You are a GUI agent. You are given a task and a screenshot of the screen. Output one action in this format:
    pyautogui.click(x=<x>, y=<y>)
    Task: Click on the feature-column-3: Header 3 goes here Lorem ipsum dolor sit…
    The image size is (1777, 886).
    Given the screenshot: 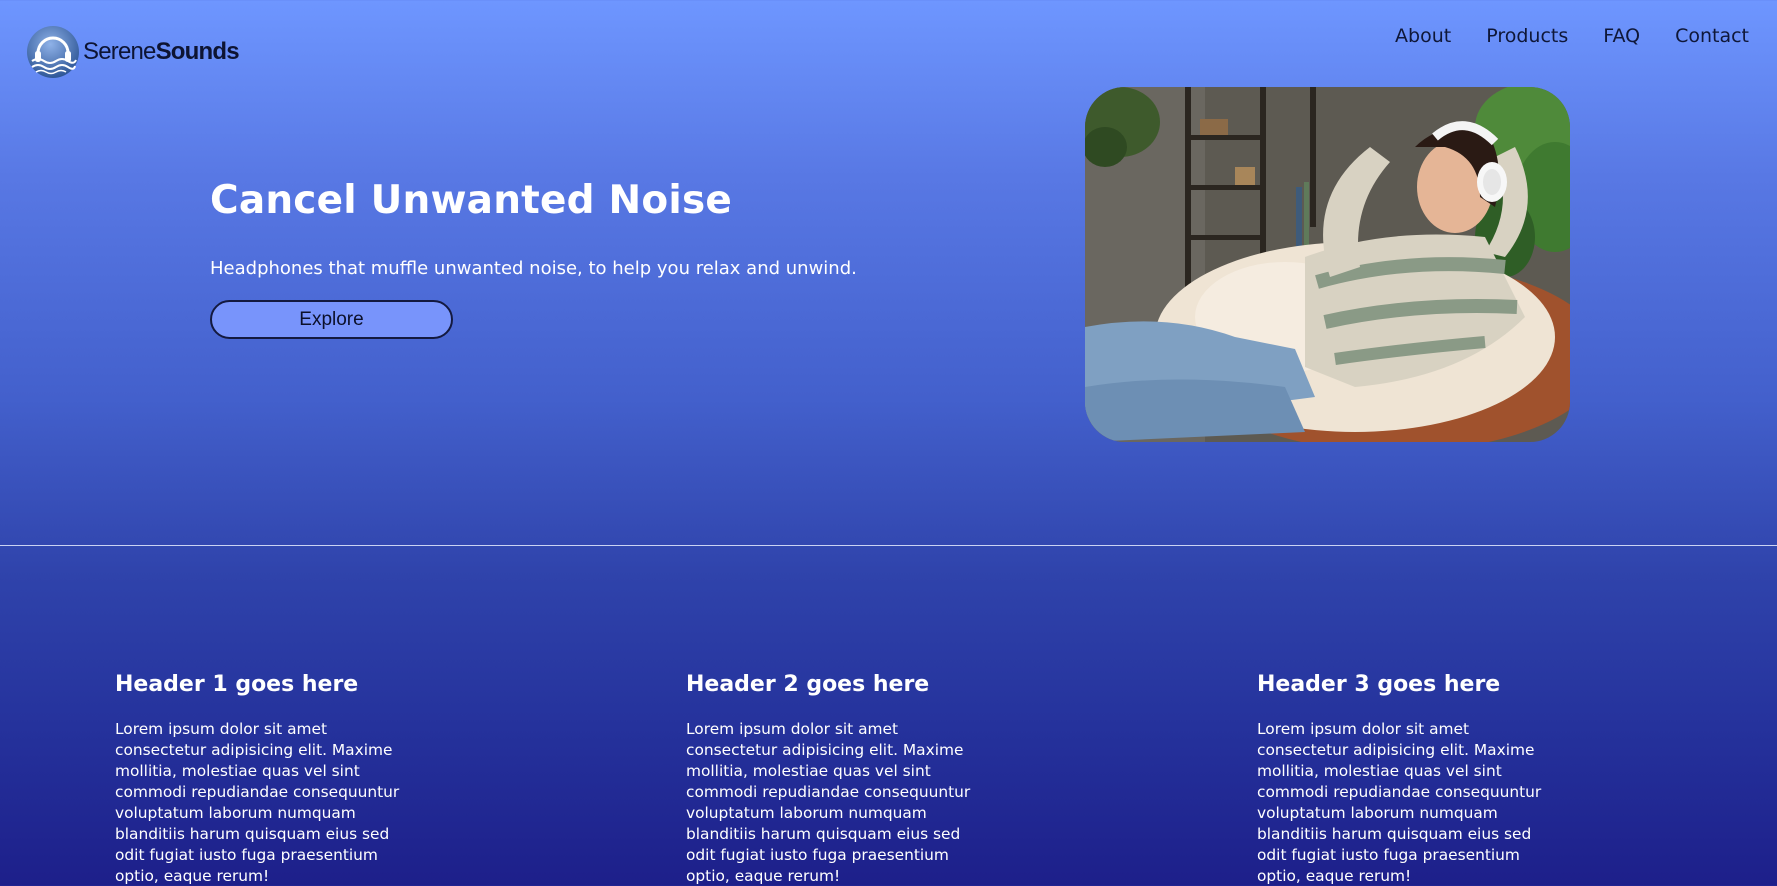 What is the action you would take?
    pyautogui.click(x=1417, y=779)
    